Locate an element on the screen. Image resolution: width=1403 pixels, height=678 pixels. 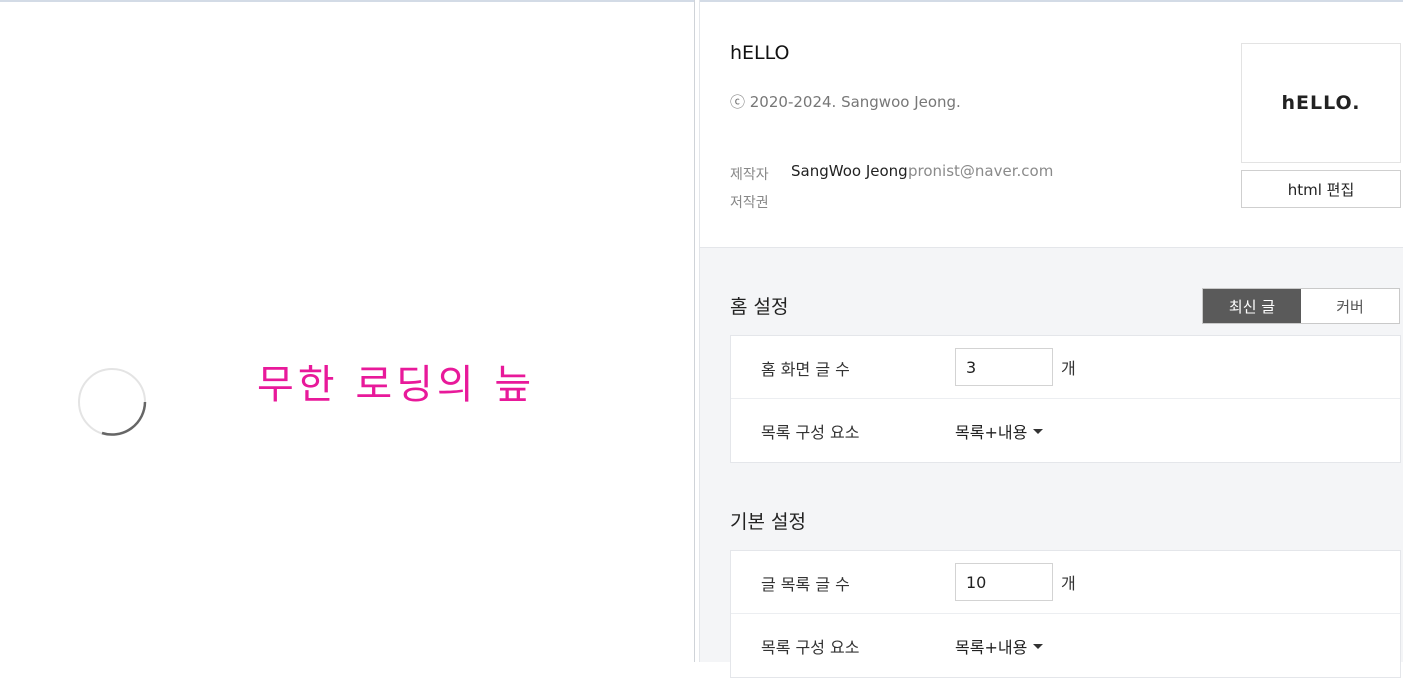
settings-row: 홈 화면 글 수 개 is located at coordinates (1065, 367).